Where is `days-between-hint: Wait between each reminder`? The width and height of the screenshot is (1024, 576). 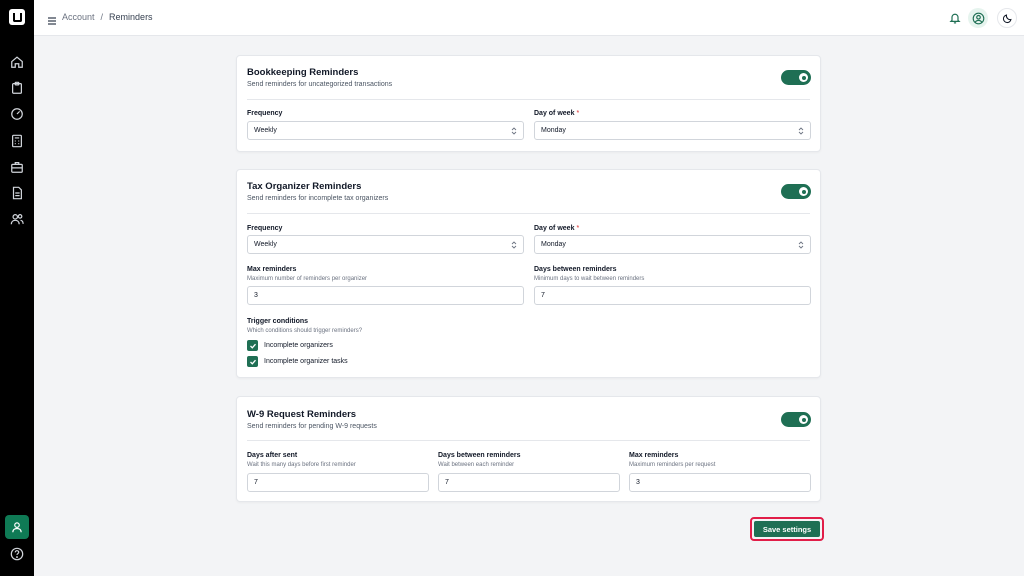
days-between-hint: Wait between each reminder is located at coordinates (476, 465).